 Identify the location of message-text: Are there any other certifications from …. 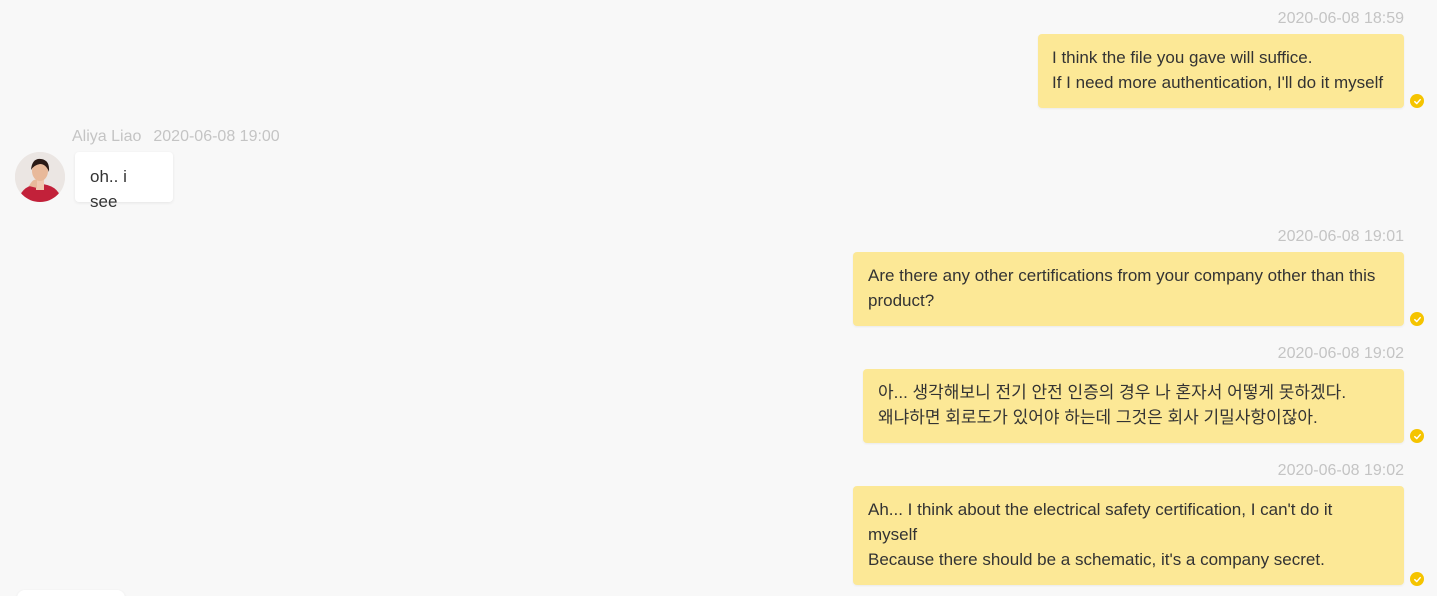
(1122, 288).